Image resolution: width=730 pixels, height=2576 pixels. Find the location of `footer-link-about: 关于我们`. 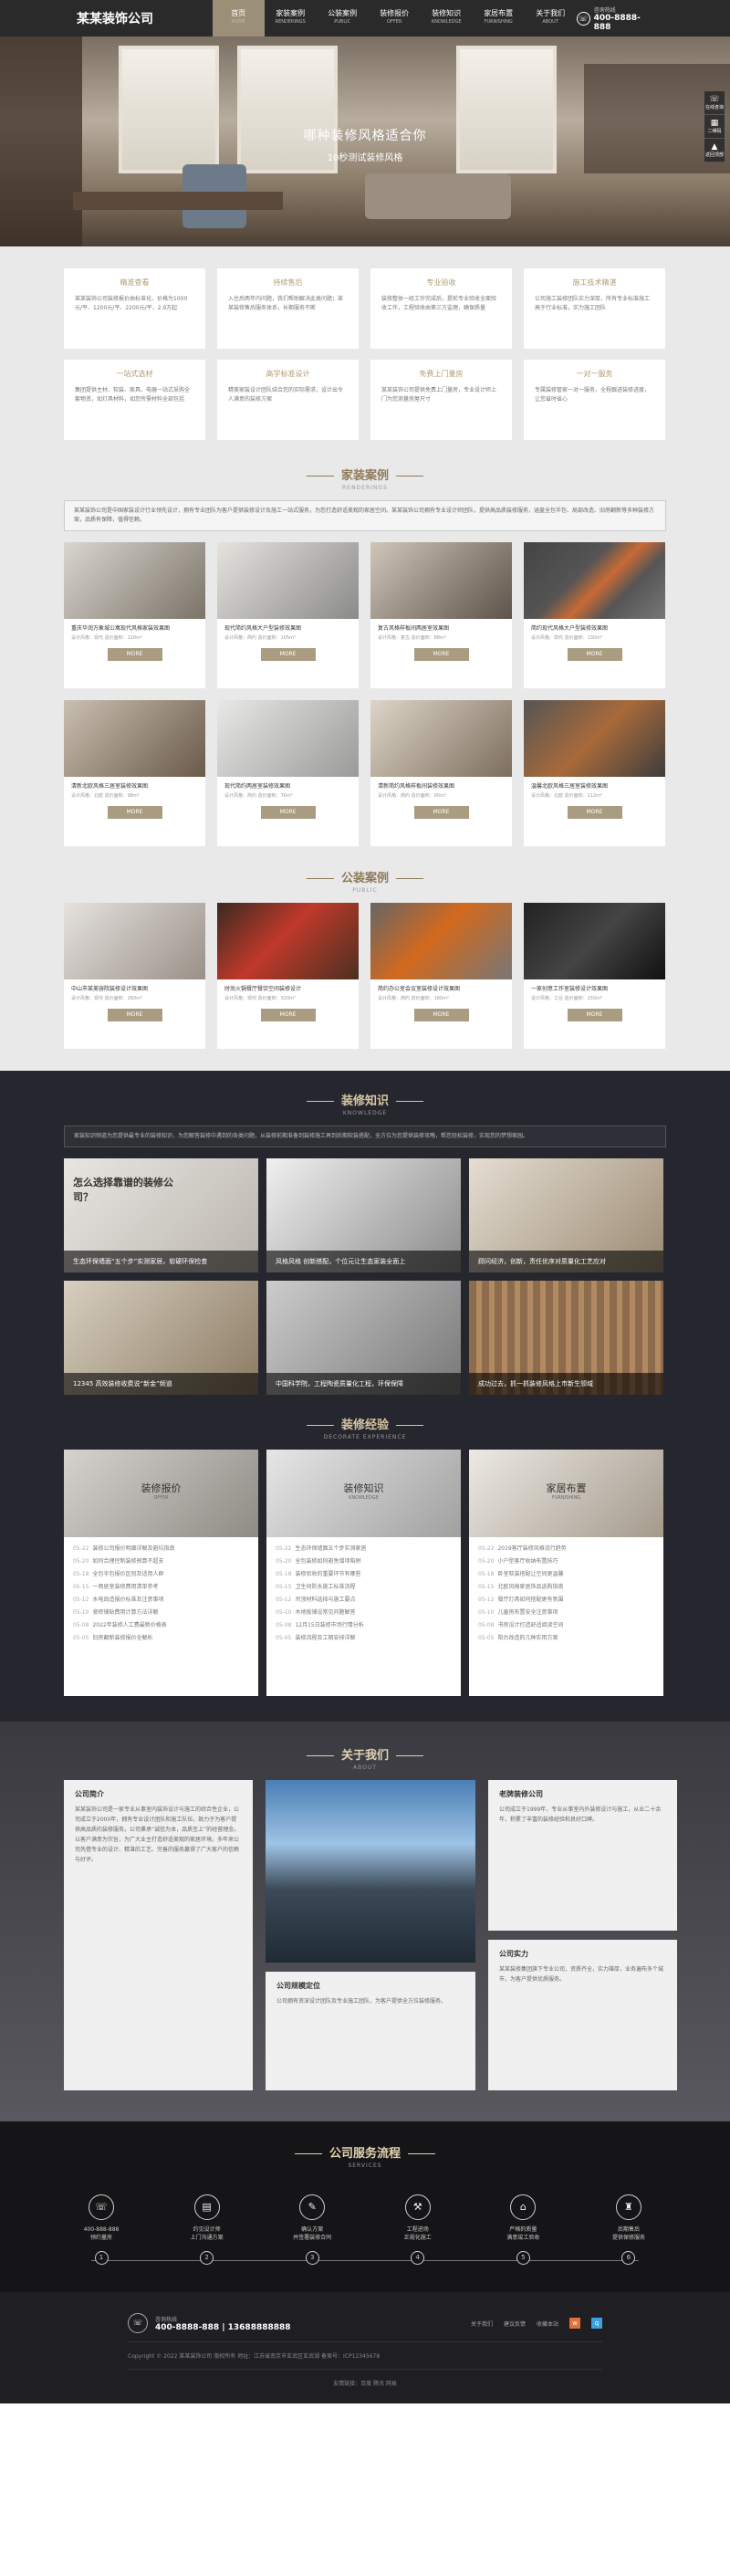

footer-link-about: 关于我们 is located at coordinates (482, 2323).